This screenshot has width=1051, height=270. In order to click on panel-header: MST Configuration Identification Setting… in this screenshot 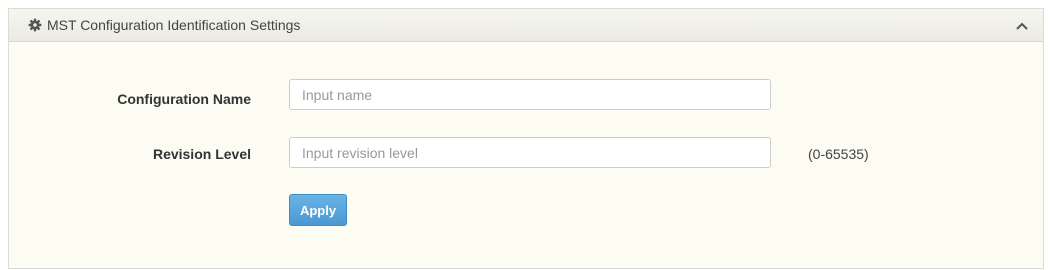, I will do `click(526, 25)`.